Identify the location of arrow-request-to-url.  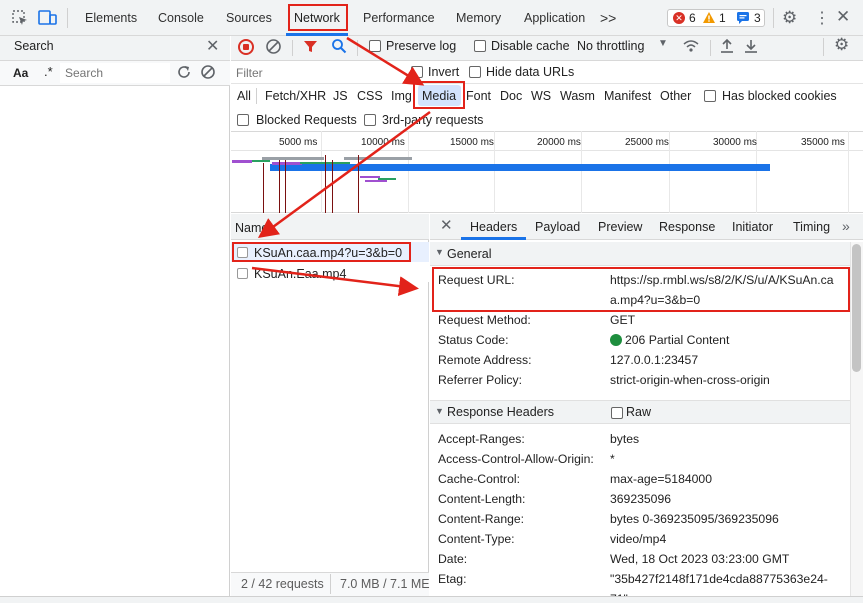
(335, 281).